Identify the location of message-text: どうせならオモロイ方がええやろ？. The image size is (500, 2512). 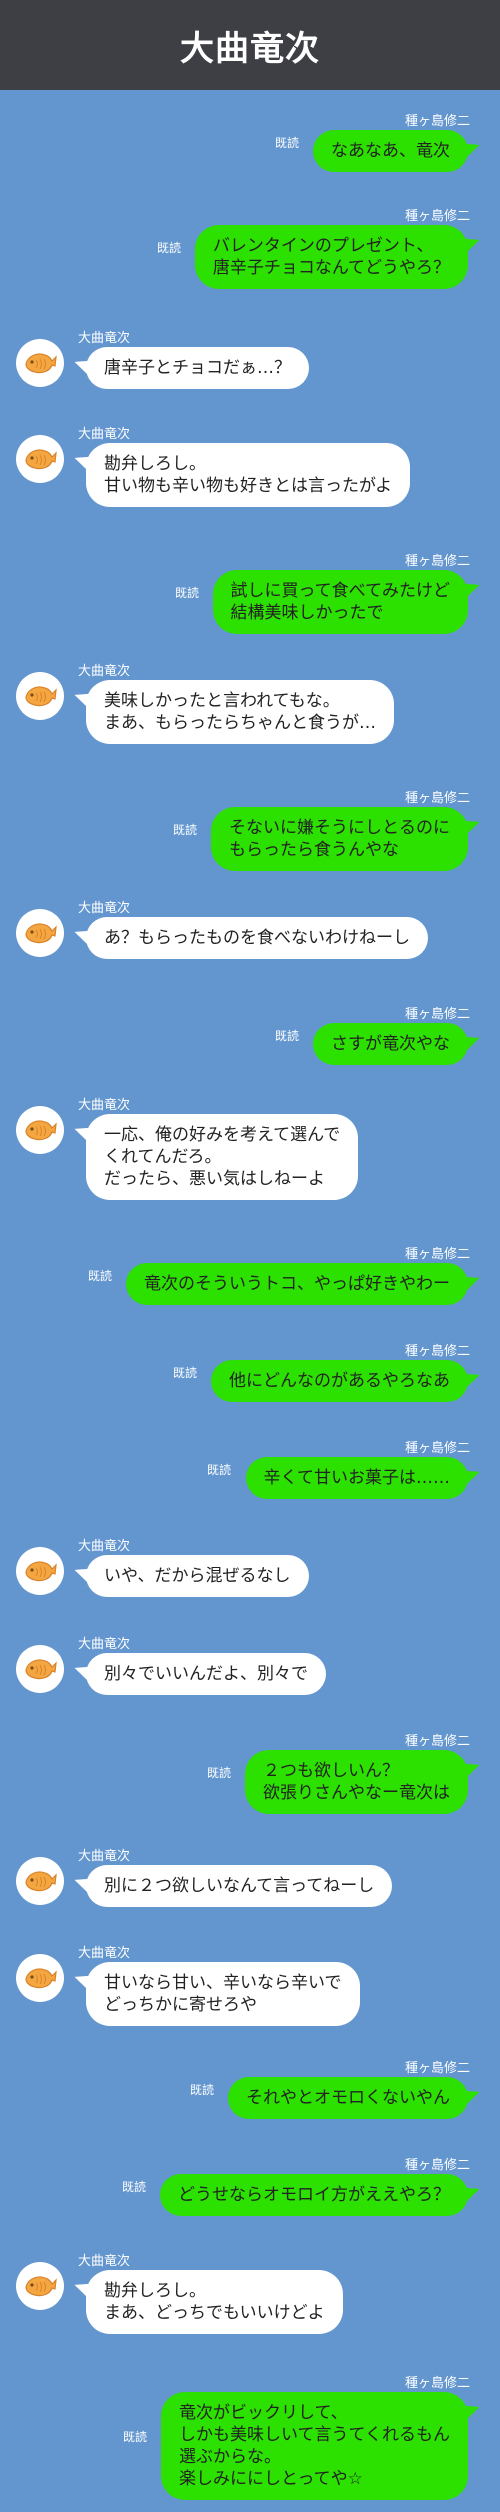
(314, 2195).